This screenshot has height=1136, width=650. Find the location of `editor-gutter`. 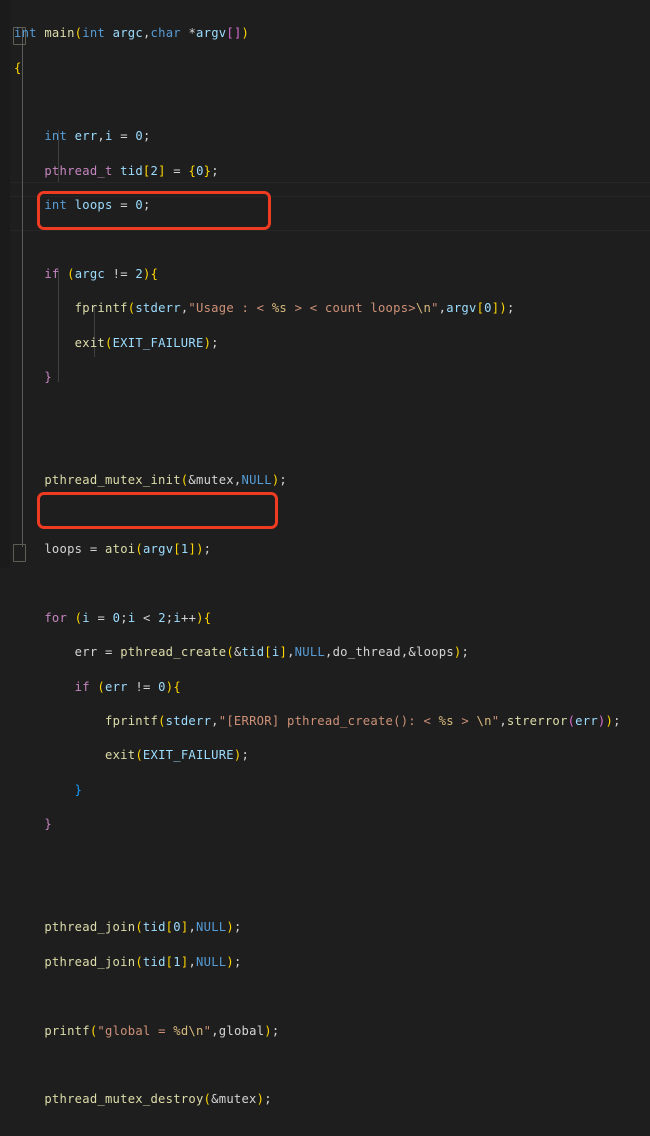

editor-gutter is located at coordinates (5, 284).